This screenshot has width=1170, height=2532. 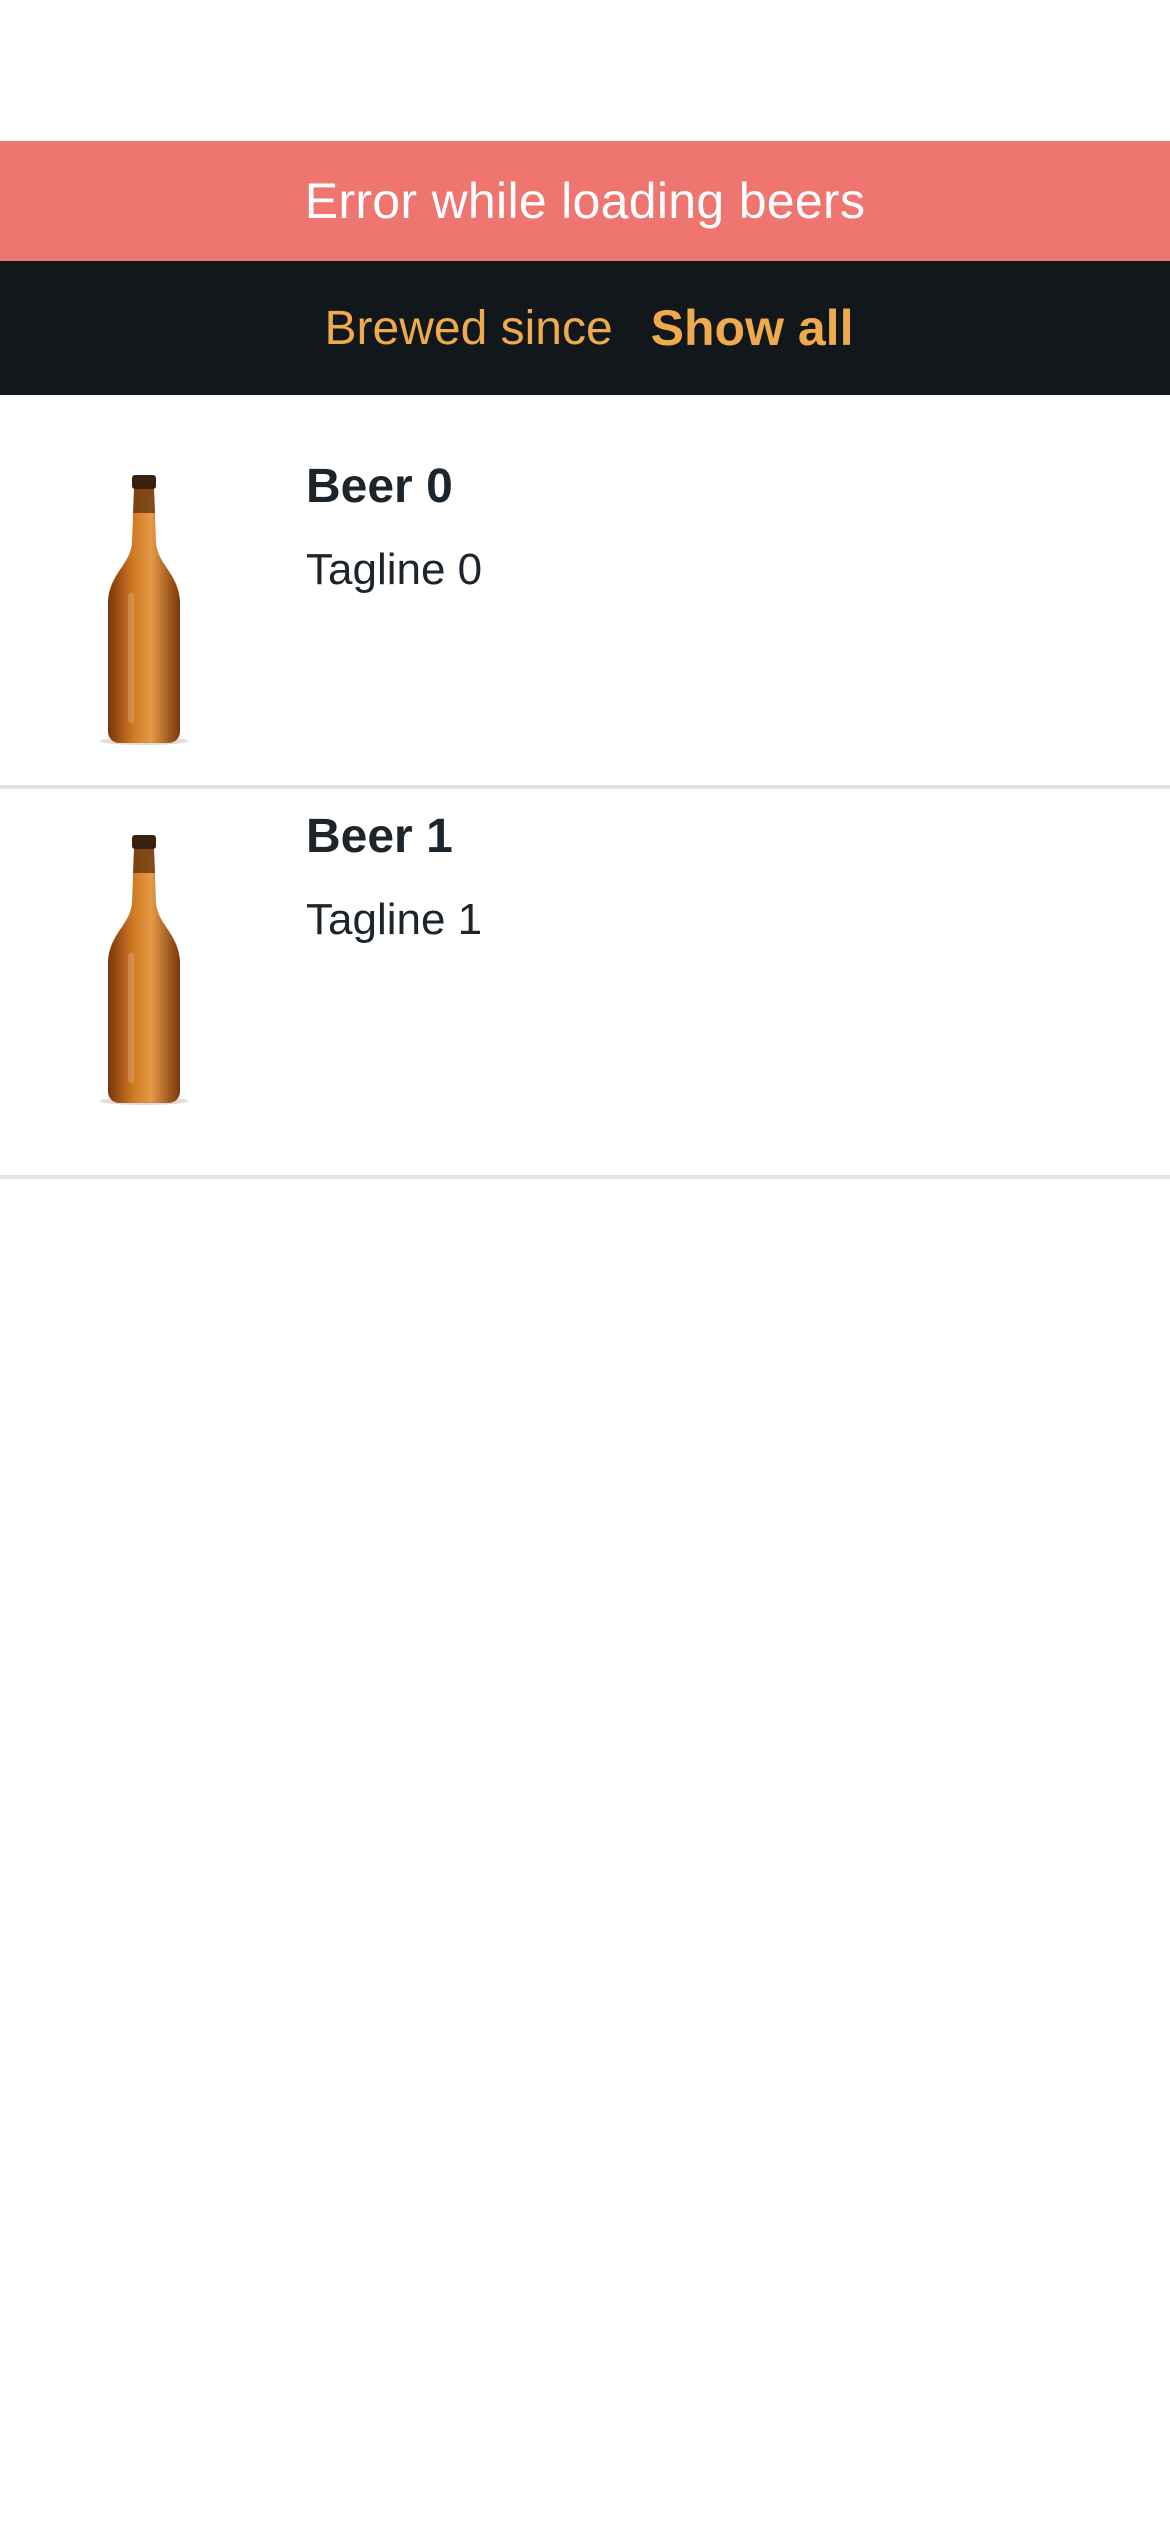 I want to click on filter-brewed-since: Brewed since, so click(x=469, y=328).